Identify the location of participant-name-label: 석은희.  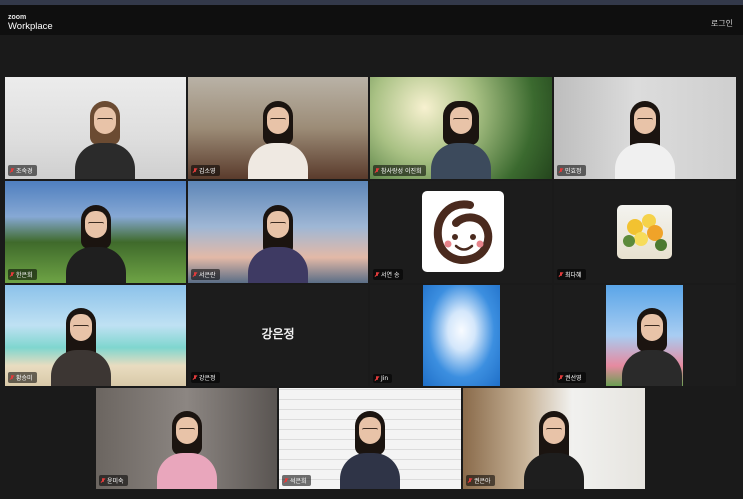
(296, 480).